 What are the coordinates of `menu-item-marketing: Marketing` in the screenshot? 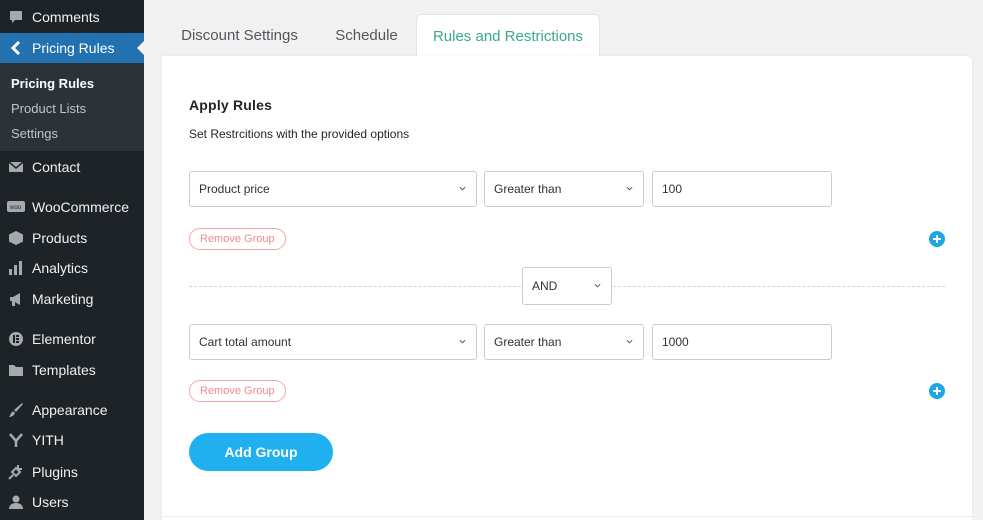 It's located at (72, 299).